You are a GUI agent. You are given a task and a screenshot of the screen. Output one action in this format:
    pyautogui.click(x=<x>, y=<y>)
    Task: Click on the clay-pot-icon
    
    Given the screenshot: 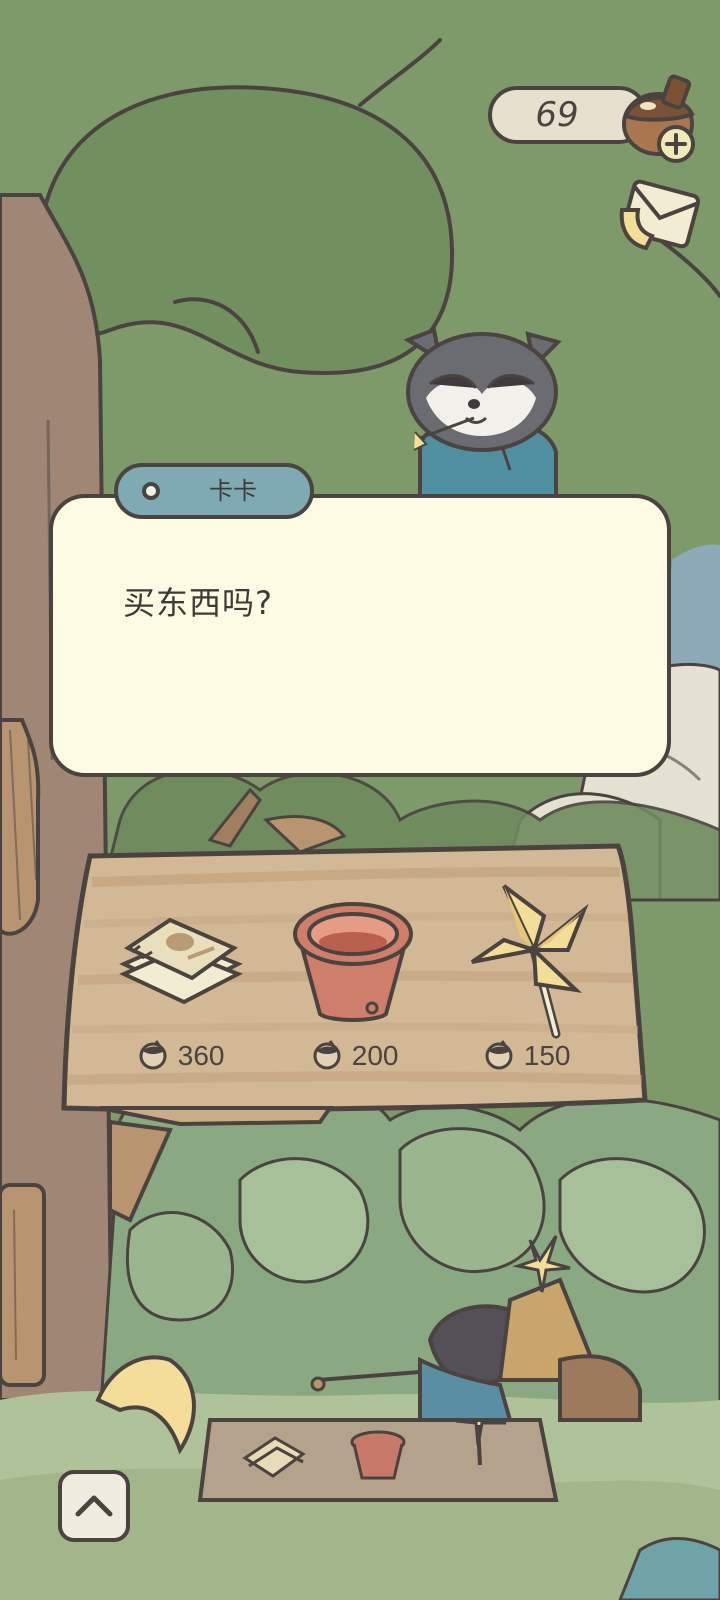 What is the action you would take?
    pyautogui.click(x=353, y=962)
    